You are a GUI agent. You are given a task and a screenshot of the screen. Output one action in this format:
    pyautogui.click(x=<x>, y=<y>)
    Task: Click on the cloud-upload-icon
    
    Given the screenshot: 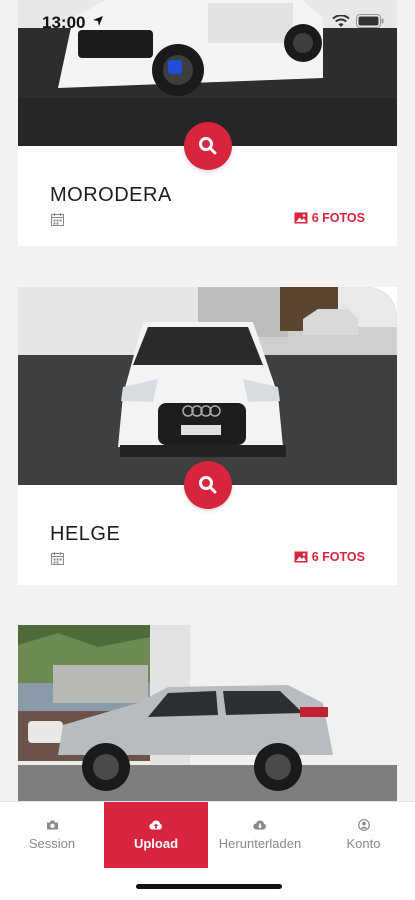 What is the action you would take?
    pyautogui.click(x=155, y=825)
    